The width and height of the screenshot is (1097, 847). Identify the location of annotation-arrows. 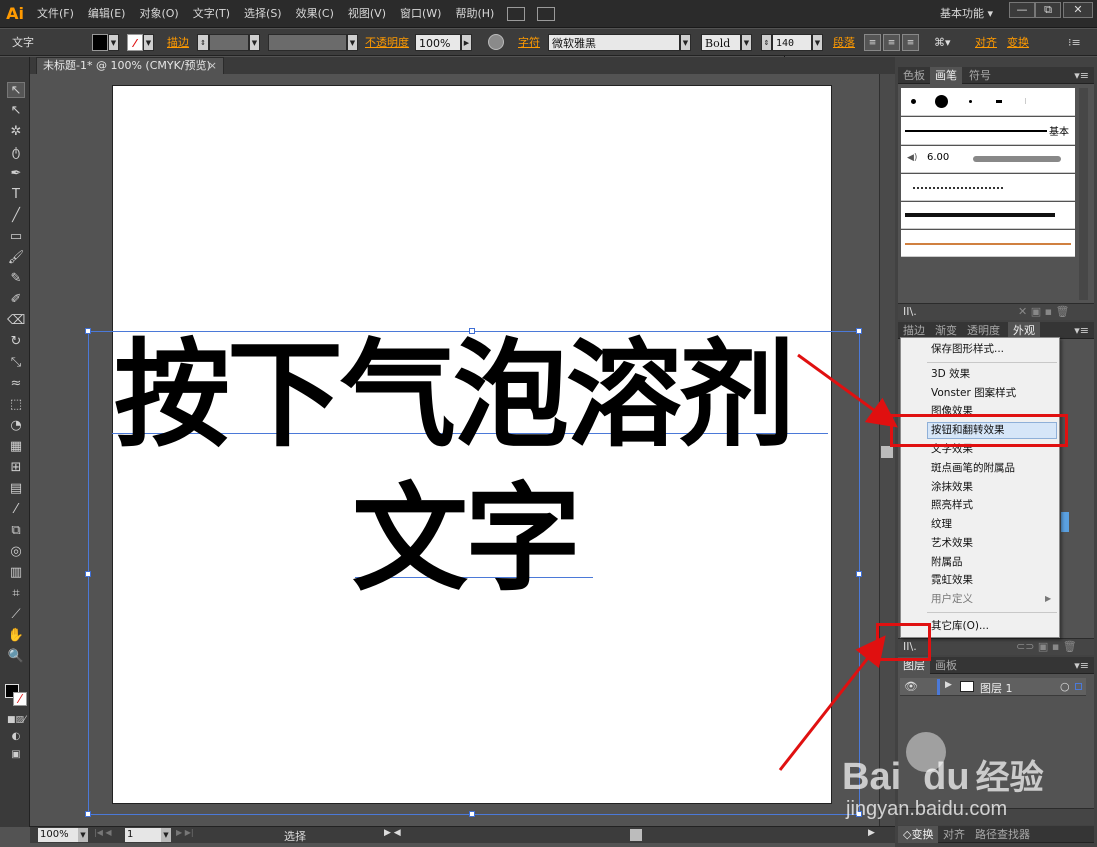
(838, 562).